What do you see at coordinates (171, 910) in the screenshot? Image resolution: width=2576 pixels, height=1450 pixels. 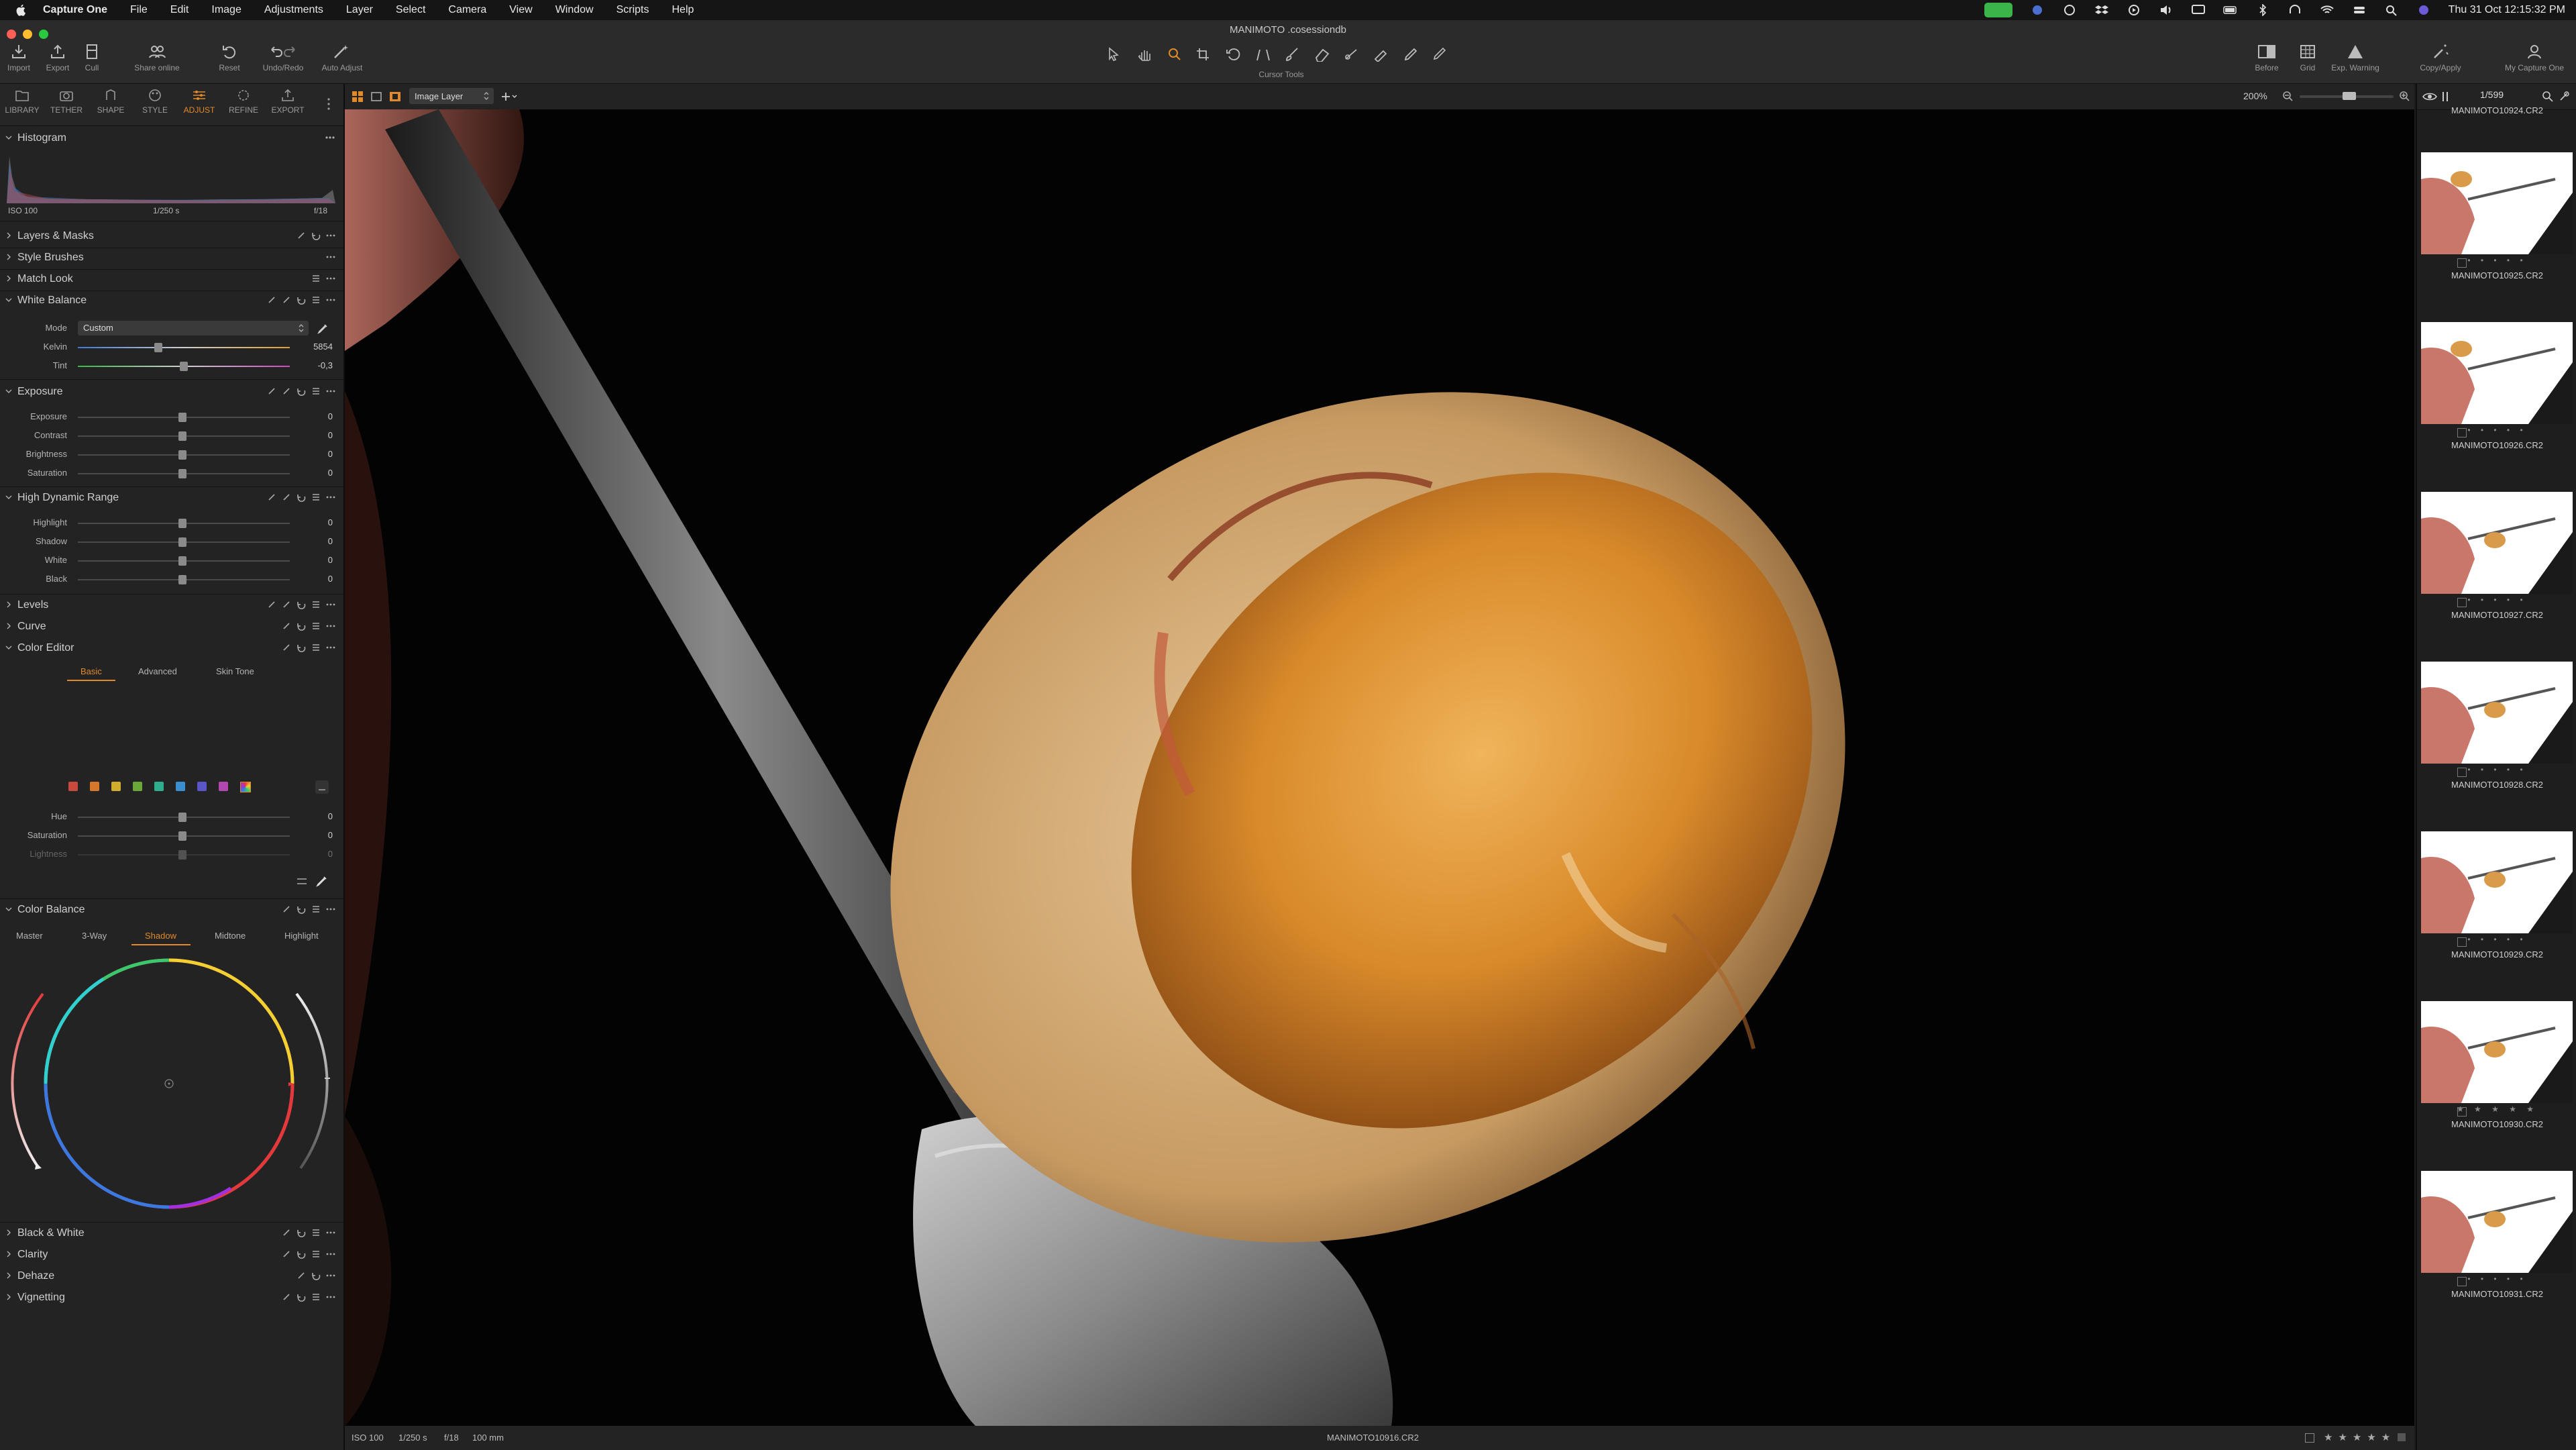 I see `color-balance-header: Color Balance` at bounding box center [171, 910].